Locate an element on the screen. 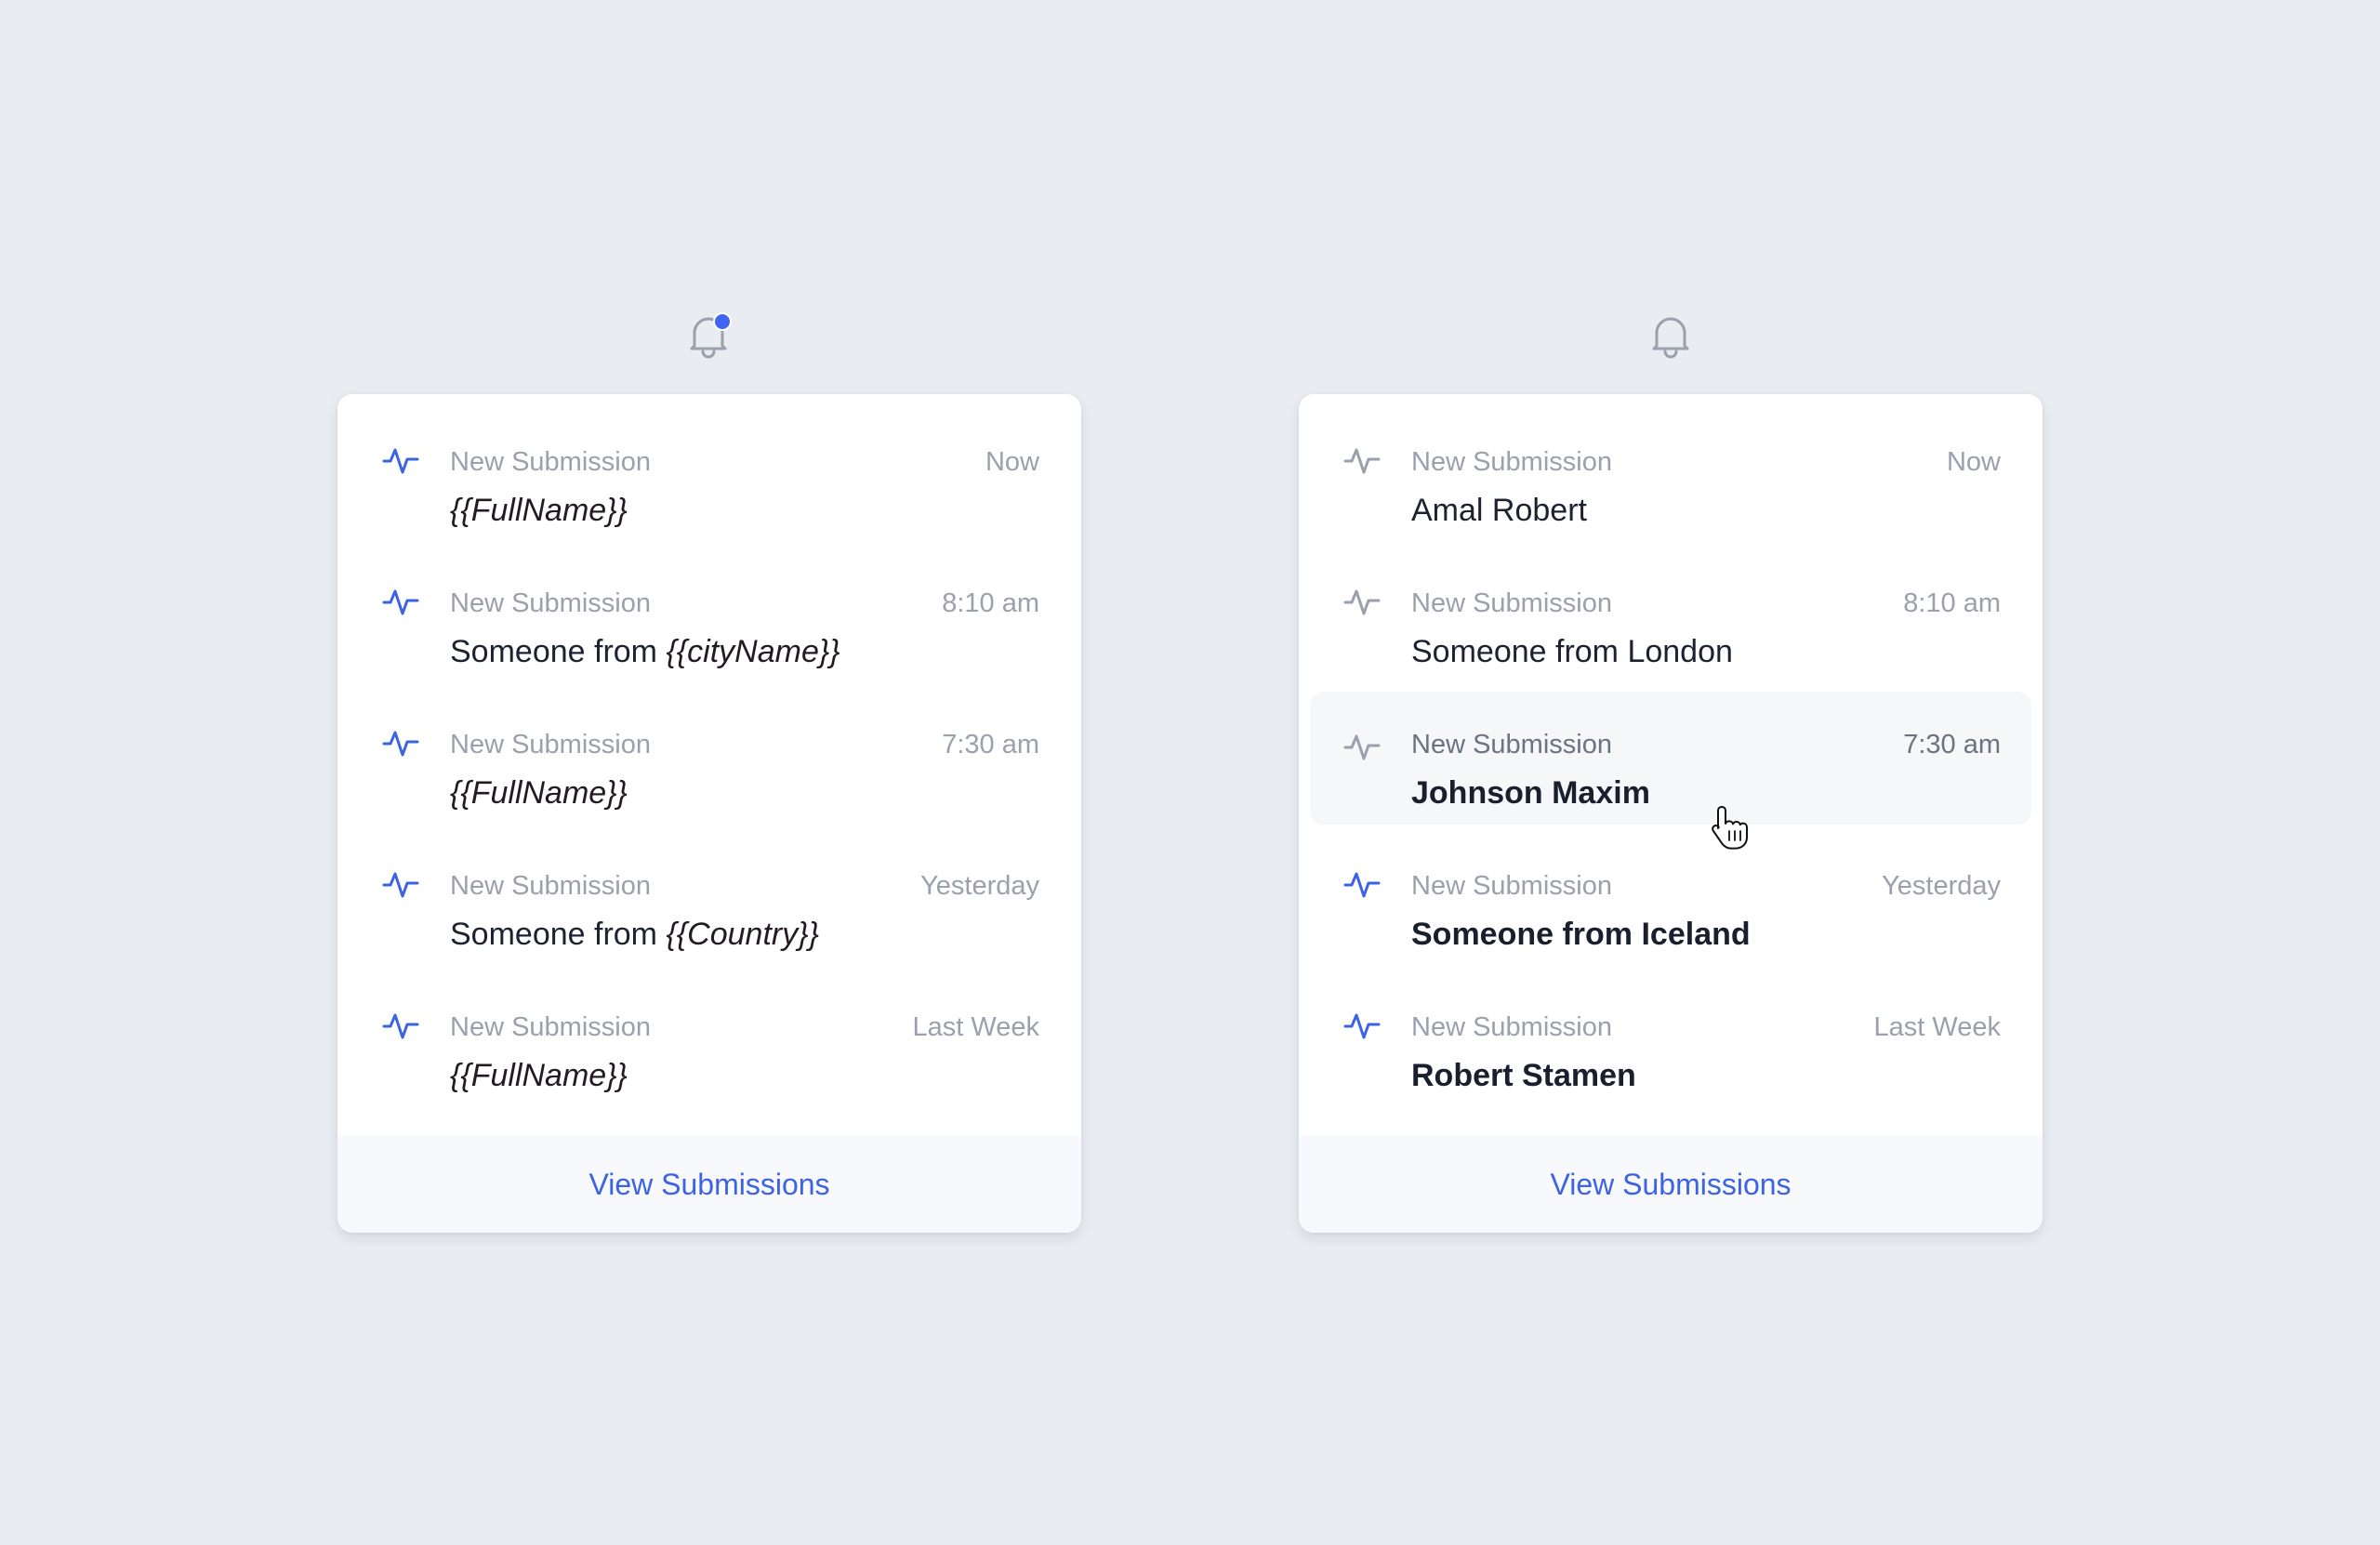  notification-bell-button is located at coordinates (1671, 336).